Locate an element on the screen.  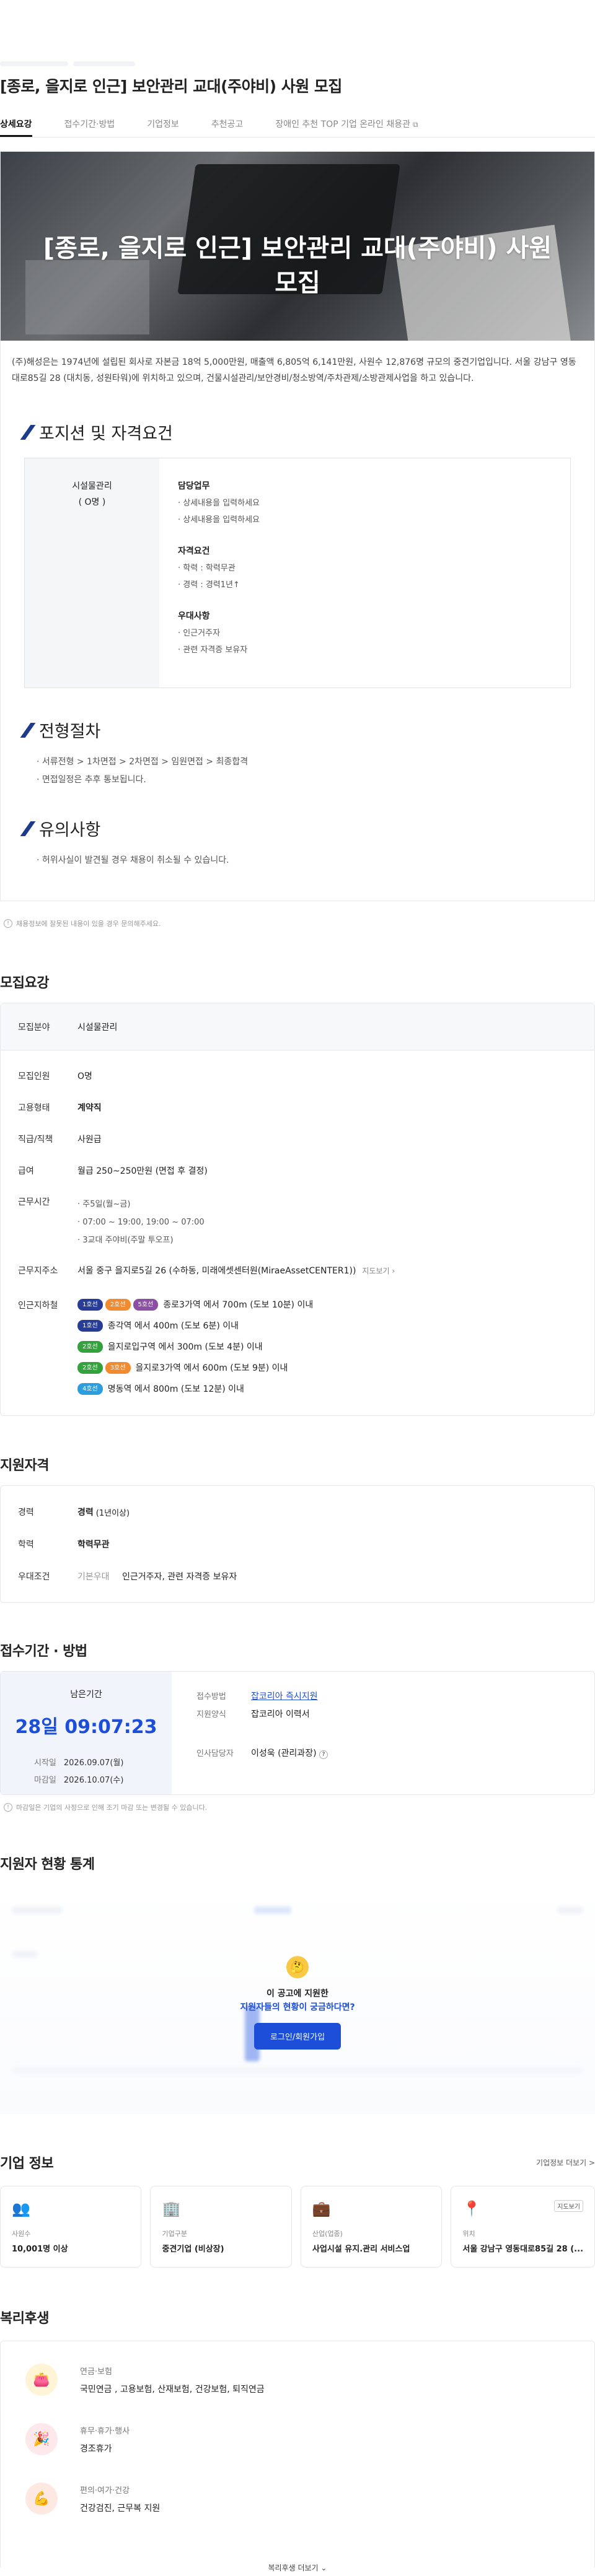
benefit-item: 💪 편의·여가·건강 건강검진, 근무복 지원 is located at coordinates (297, 2498).